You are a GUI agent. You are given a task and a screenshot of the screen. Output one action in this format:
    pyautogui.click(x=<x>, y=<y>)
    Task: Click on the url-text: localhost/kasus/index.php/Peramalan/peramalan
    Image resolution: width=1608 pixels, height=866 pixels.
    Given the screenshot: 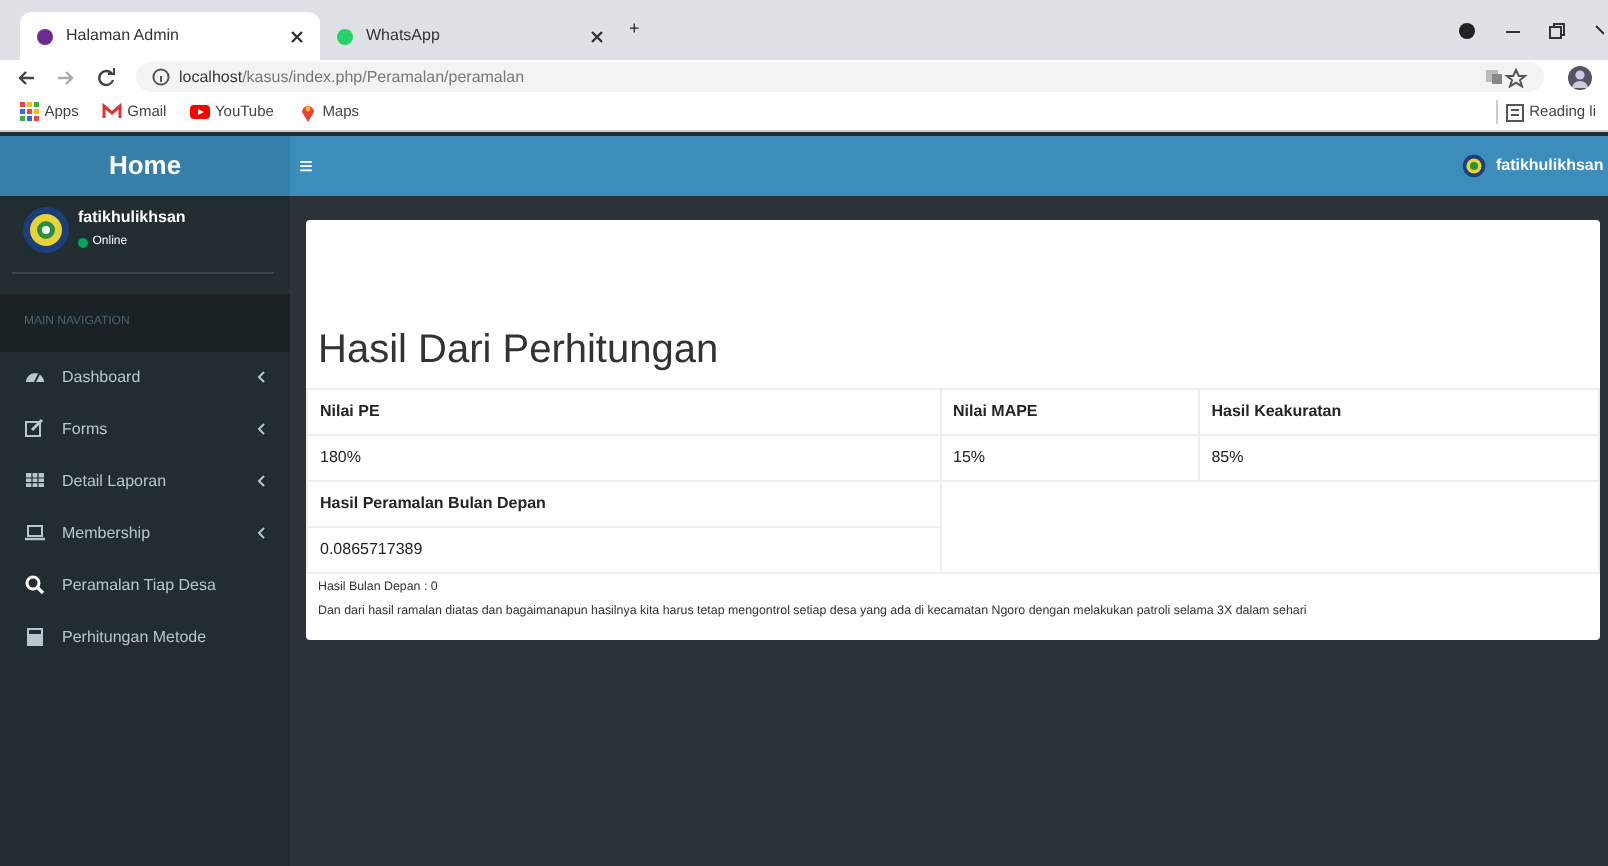 What is the action you would take?
    pyautogui.click(x=352, y=77)
    